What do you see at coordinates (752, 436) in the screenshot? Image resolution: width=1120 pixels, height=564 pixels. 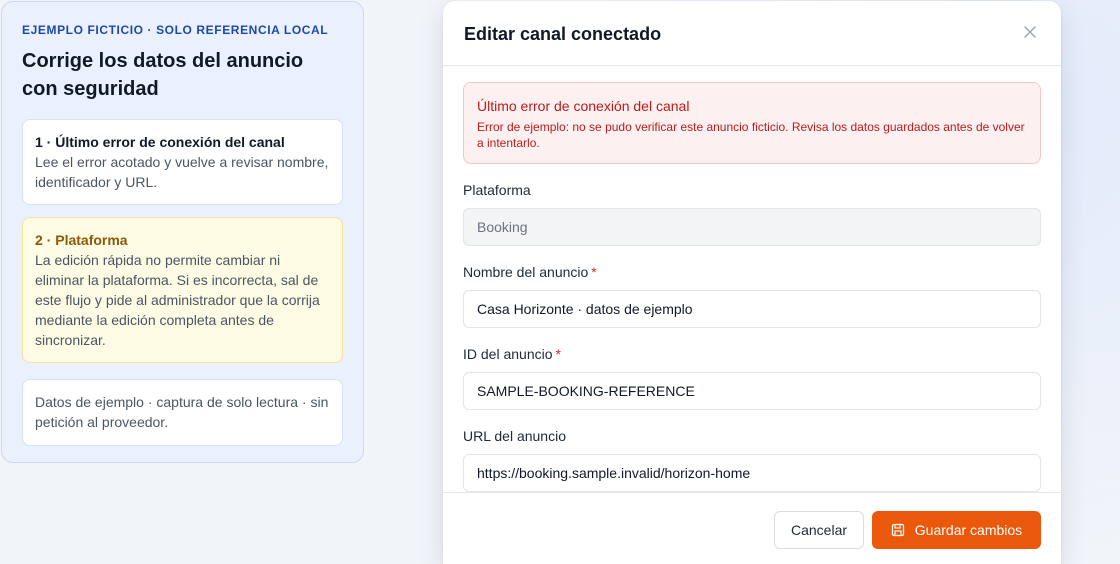 I see `listing-url-label: URL del anuncio` at bounding box center [752, 436].